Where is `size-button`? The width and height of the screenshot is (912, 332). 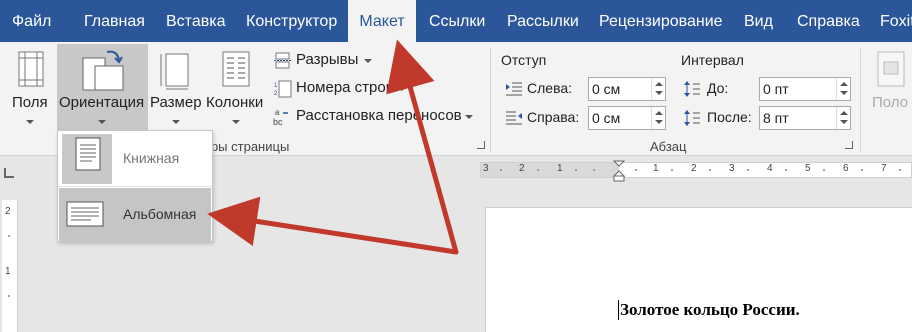
size-button is located at coordinates (177, 88).